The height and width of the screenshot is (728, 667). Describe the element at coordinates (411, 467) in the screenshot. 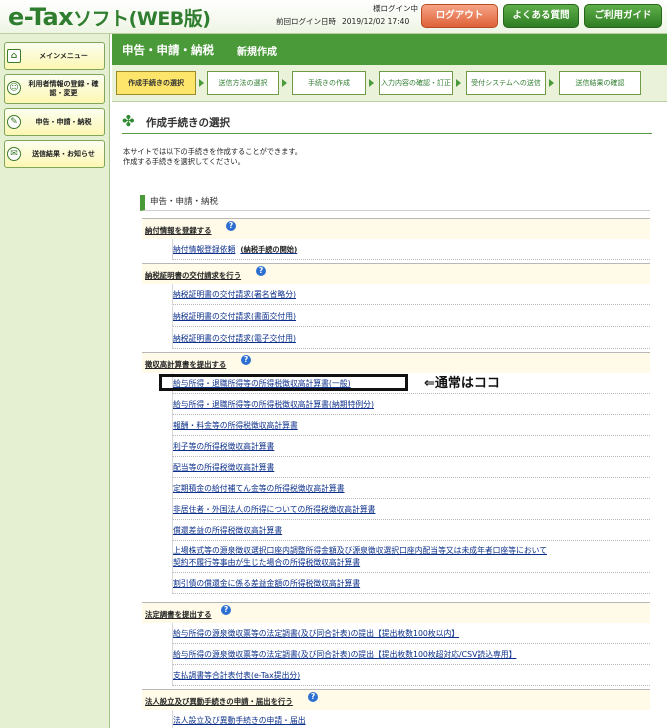

I see `procedure-row: 配当等の所得税徴収高計算書` at that location.